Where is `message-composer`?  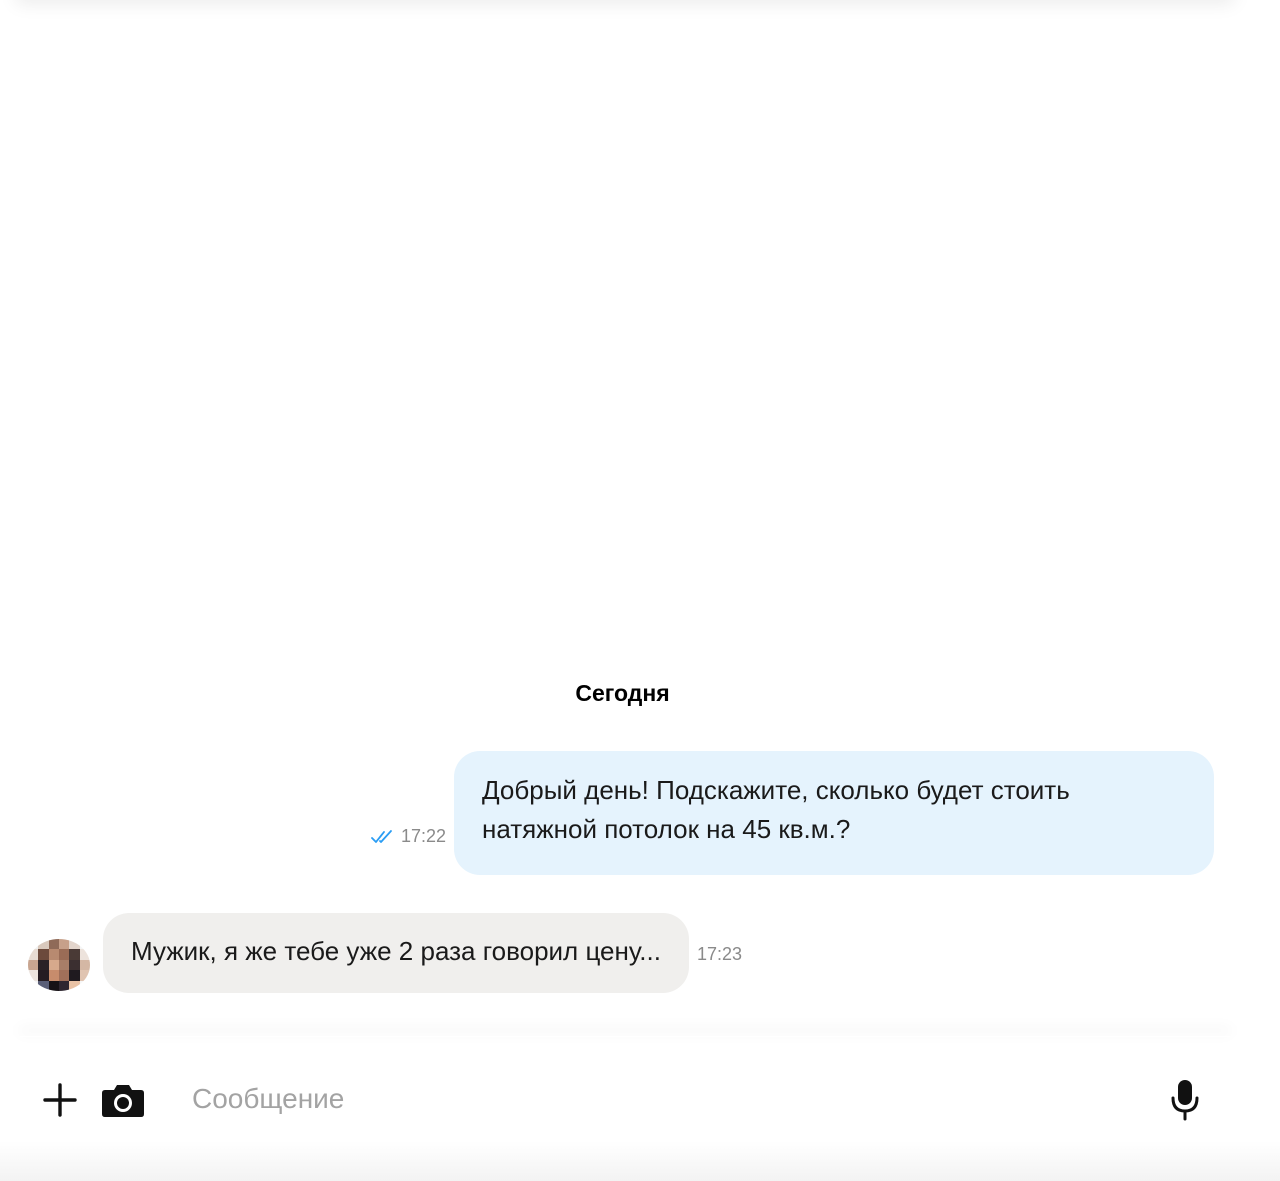
message-composer is located at coordinates (640, 1108).